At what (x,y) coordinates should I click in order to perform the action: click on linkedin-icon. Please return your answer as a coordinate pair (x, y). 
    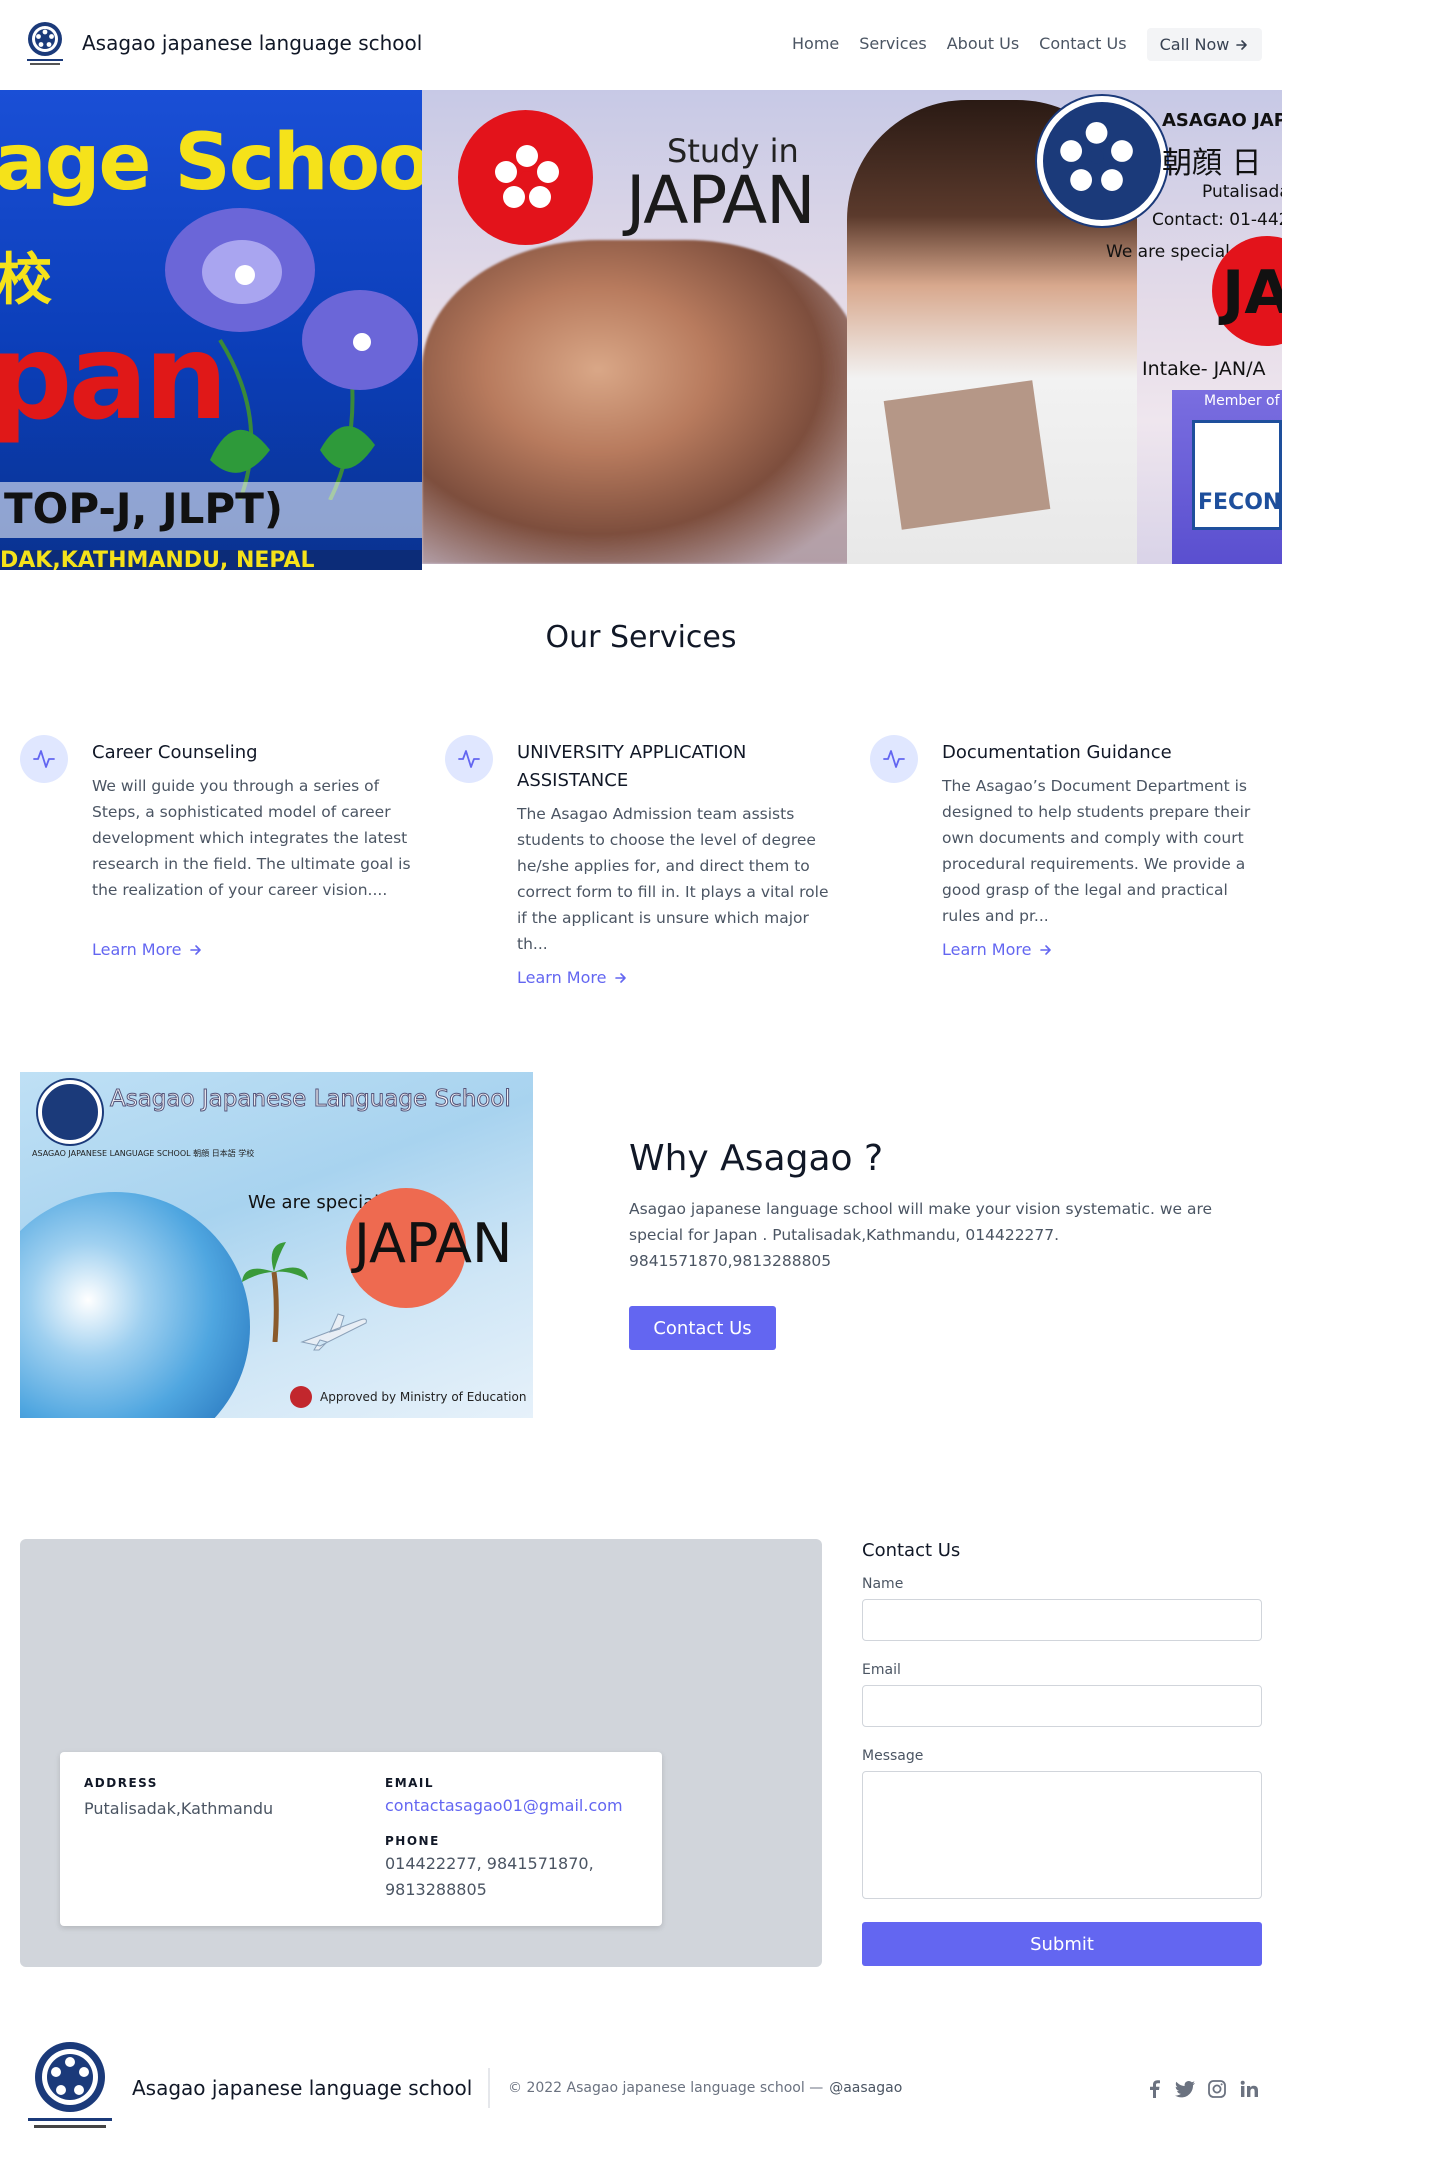
    Looking at the image, I should click on (1249, 2089).